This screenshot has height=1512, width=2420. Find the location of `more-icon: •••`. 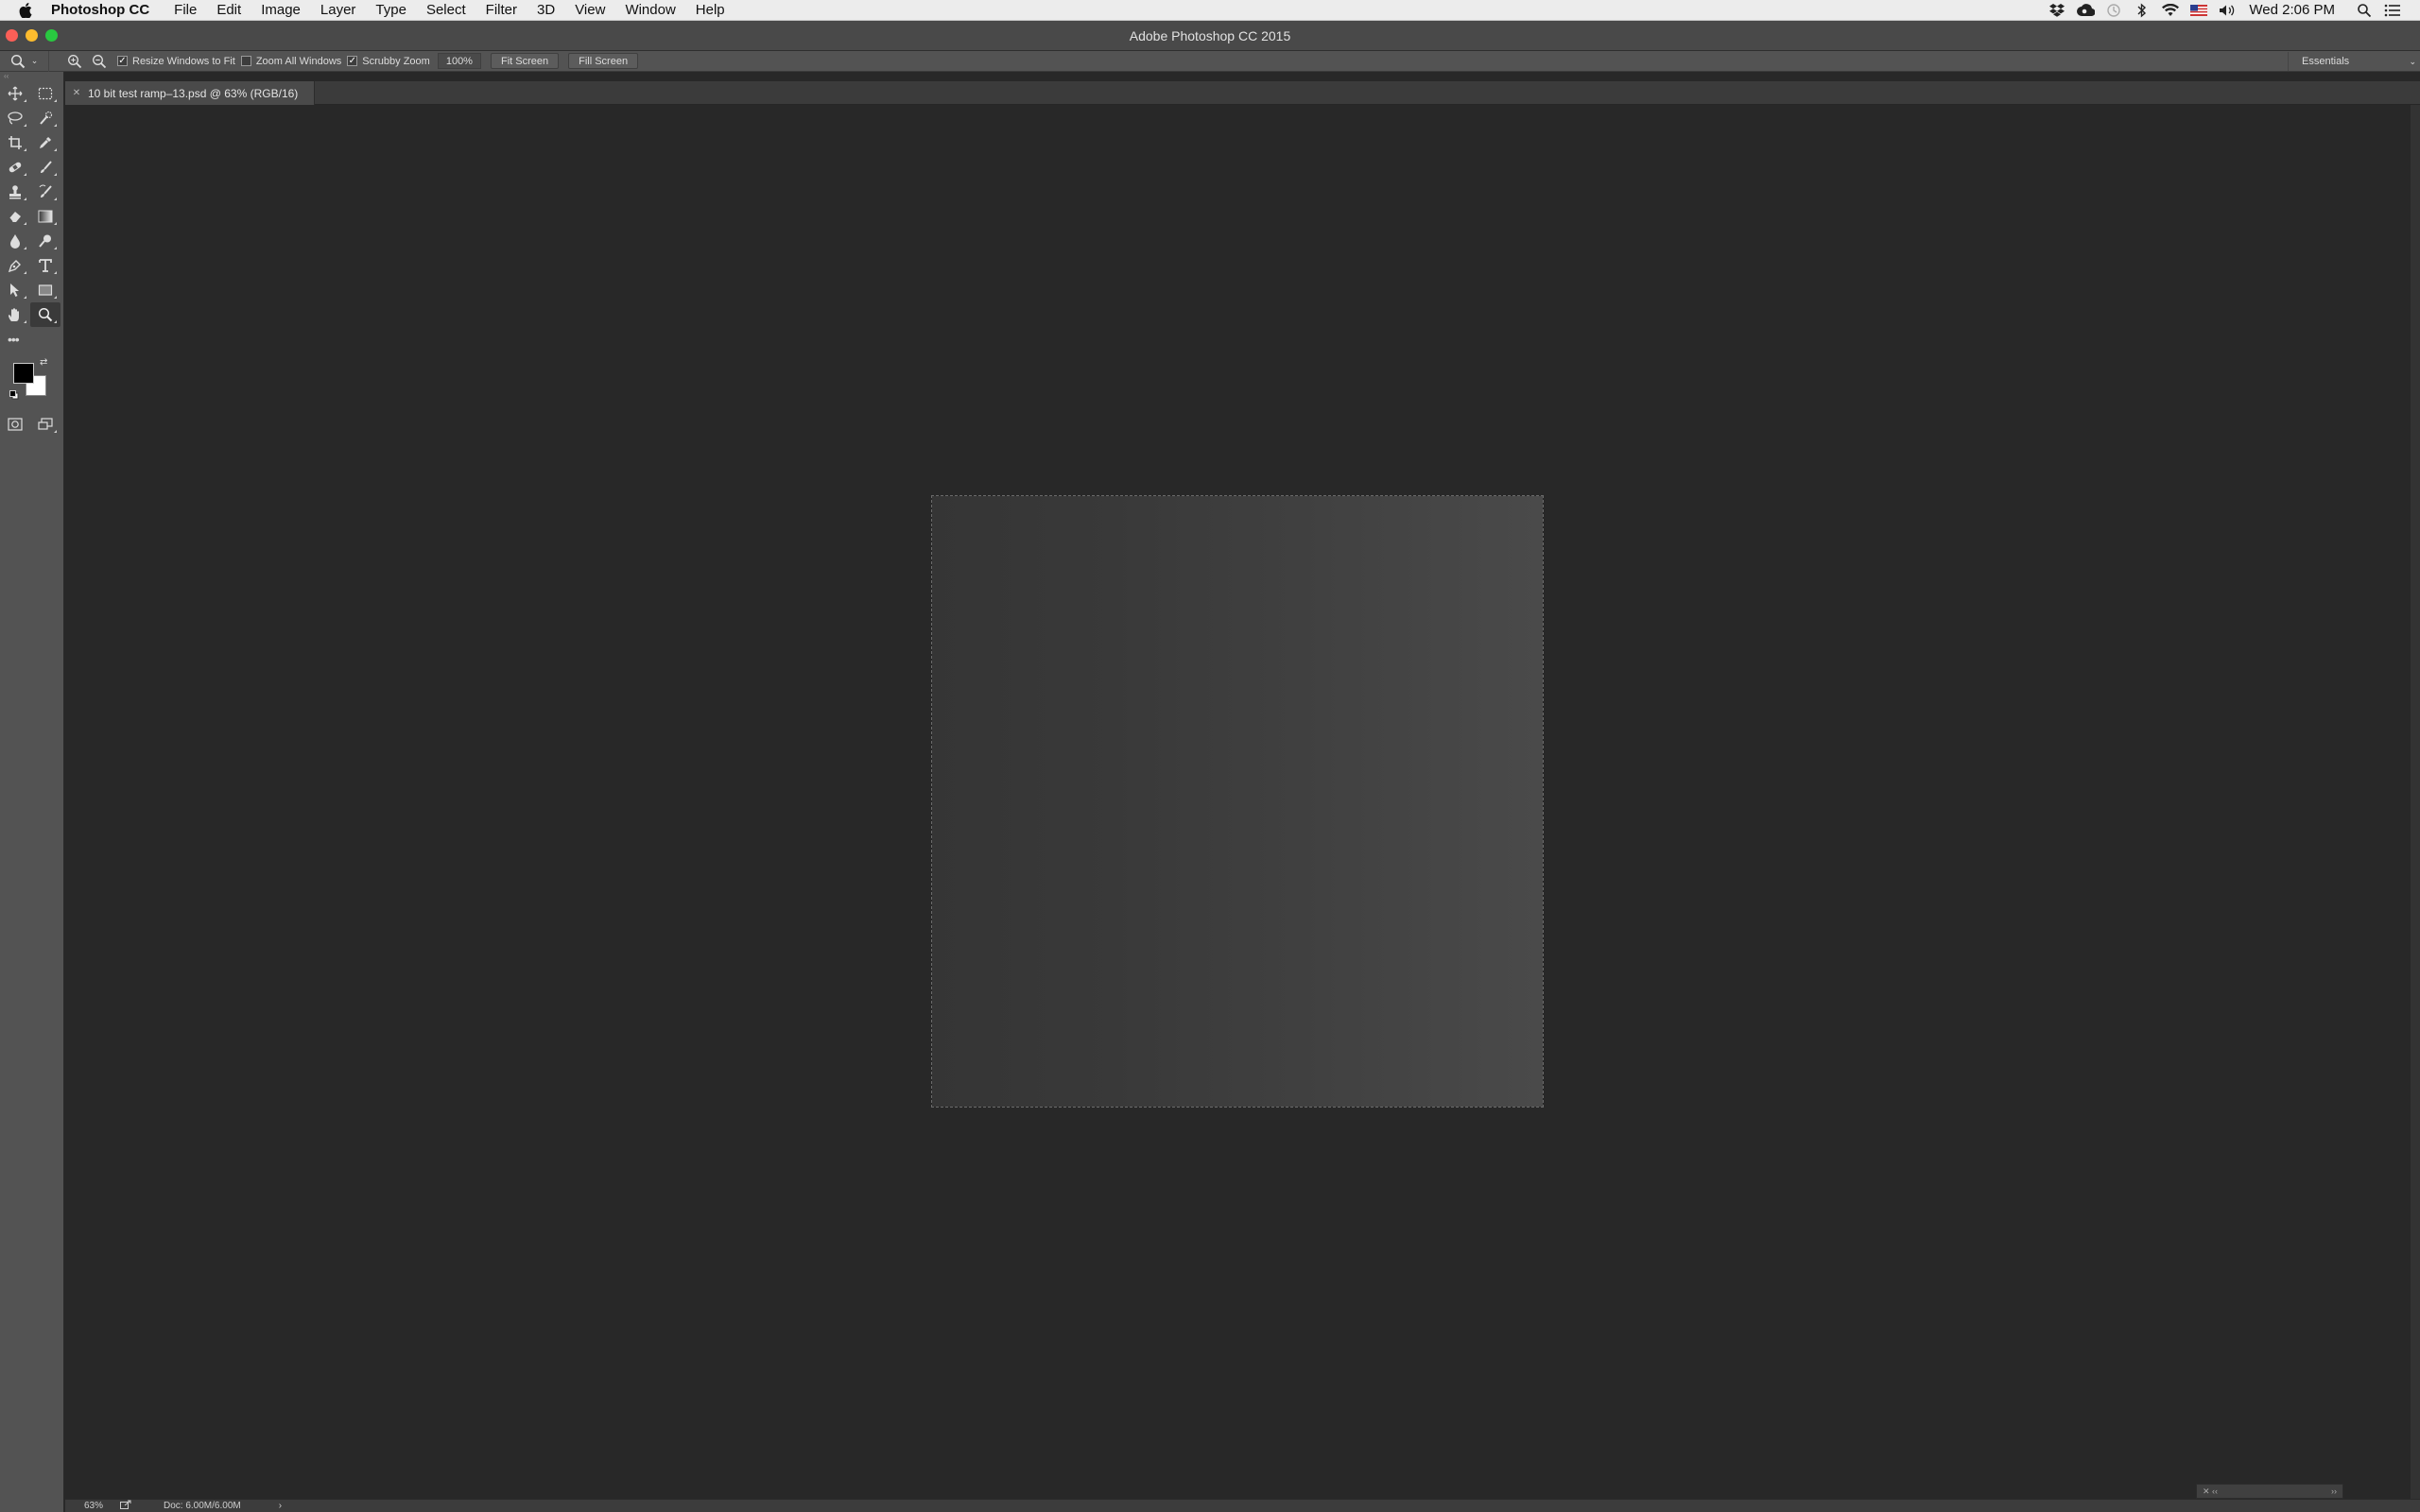

more-icon: ••• is located at coordinates (14, 339).